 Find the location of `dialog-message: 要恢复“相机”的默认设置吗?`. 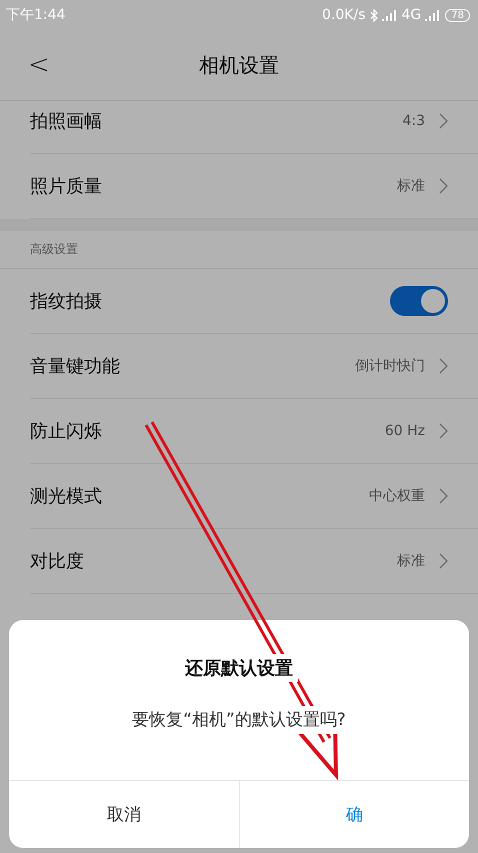

dialog-message: 要恢复“相机”的默认设置吗? is located at coordinates (239, 720).